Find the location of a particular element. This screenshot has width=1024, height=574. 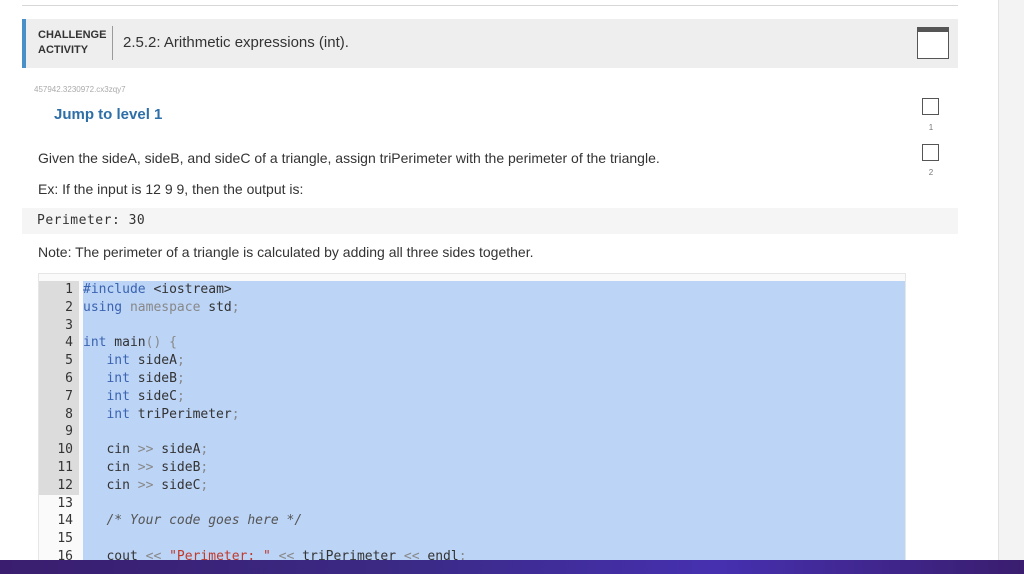

line-number: 3 is located at coordinates (59, 325).